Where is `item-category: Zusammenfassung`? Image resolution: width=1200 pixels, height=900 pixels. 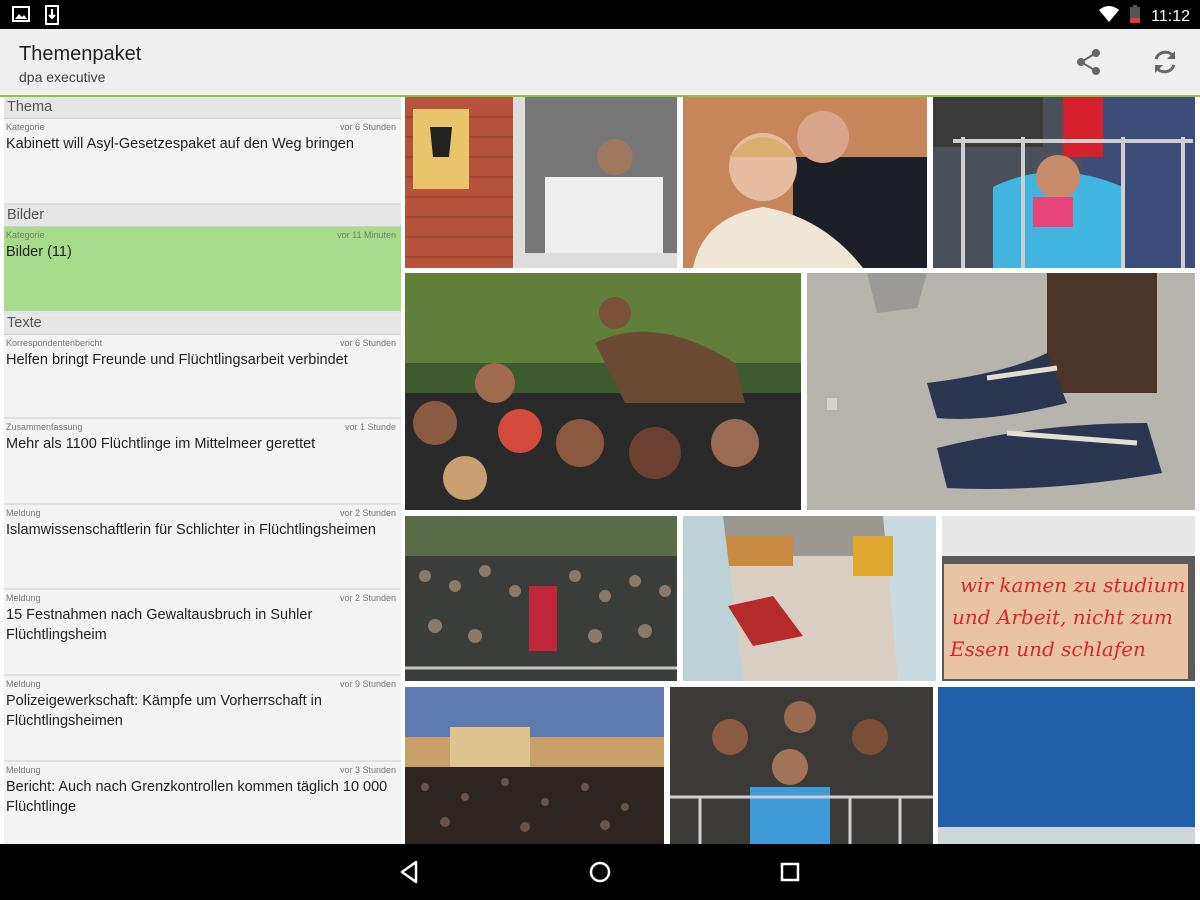 item-category: Zusammenfassung is located at coordinates (44, 427).